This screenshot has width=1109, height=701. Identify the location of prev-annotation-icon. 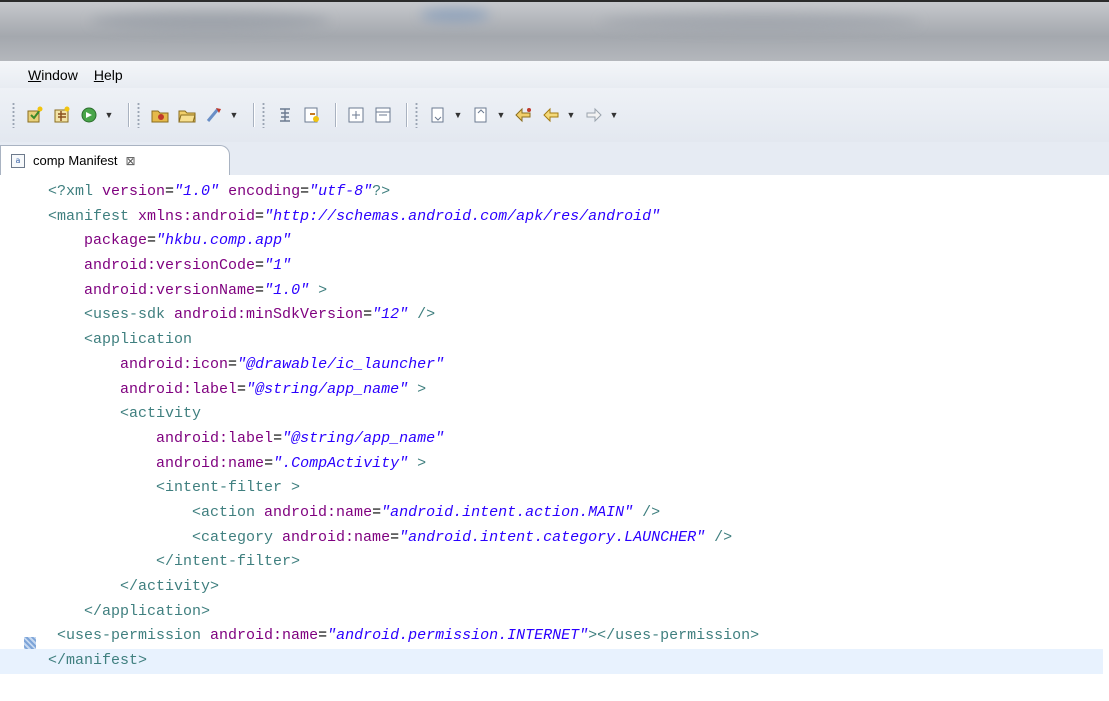
(481, 115).